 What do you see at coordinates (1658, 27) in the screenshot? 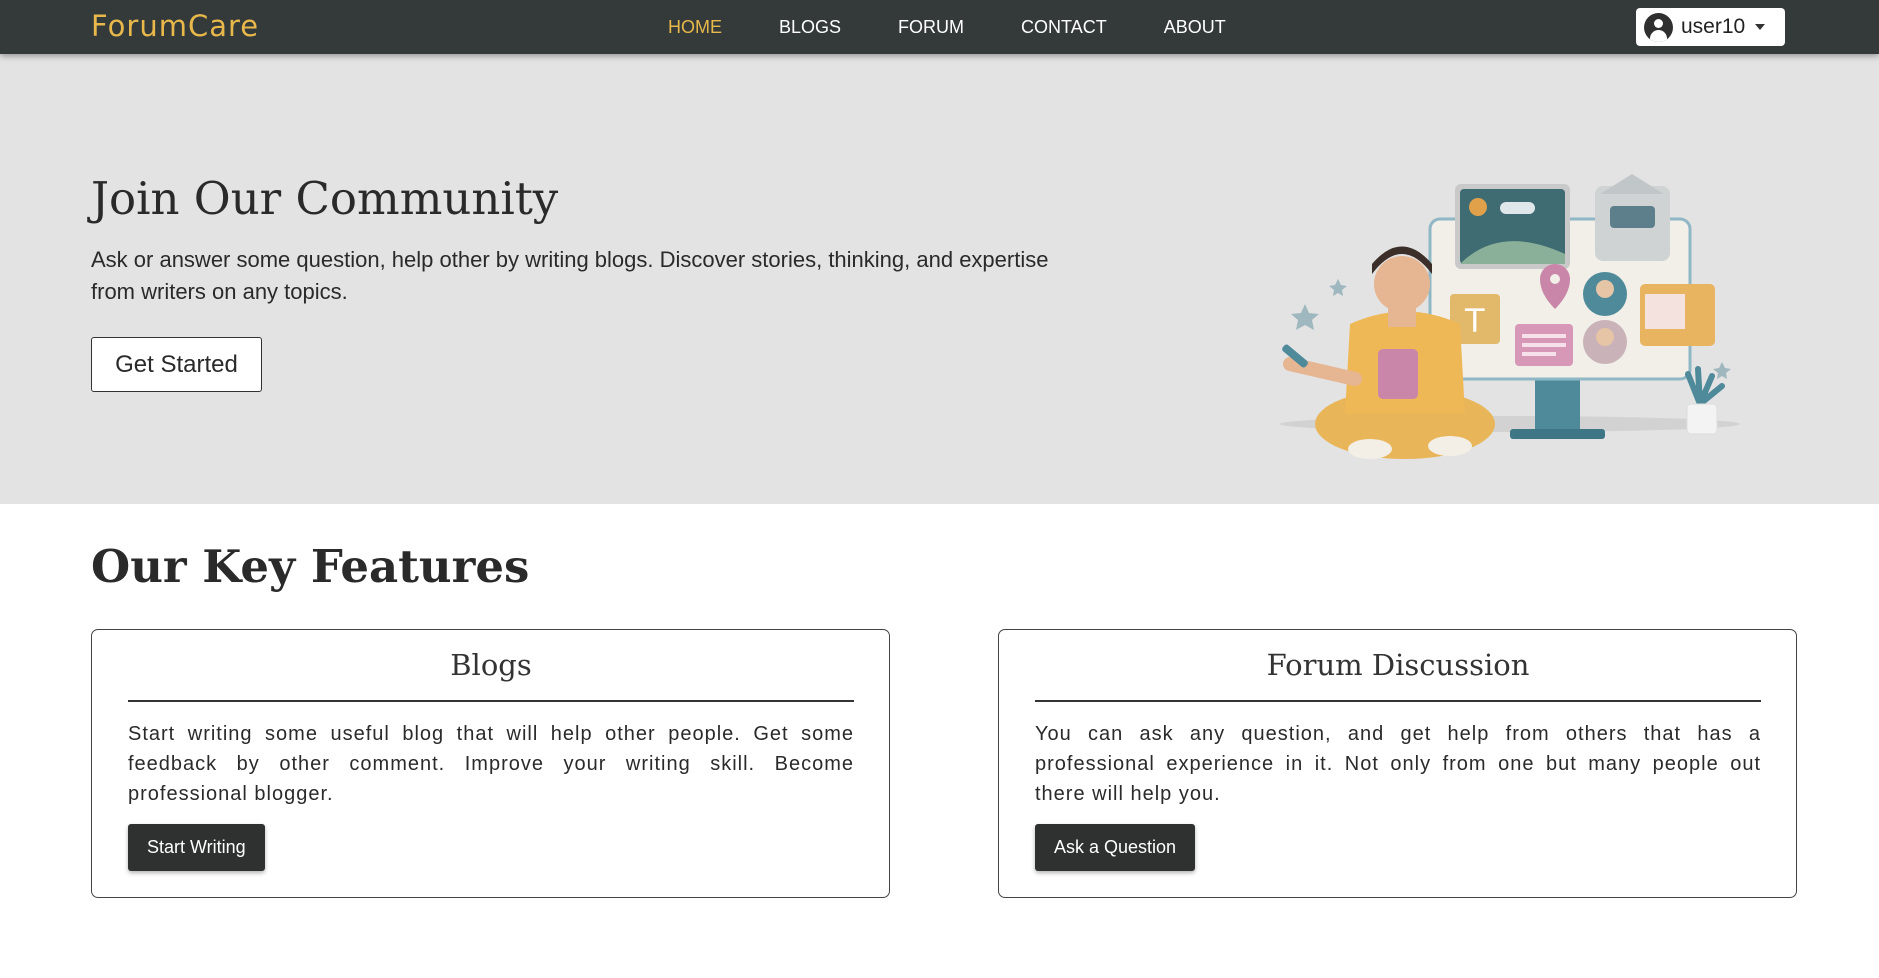
I see `user-circle-icon` at bounding box center [1658, 27].